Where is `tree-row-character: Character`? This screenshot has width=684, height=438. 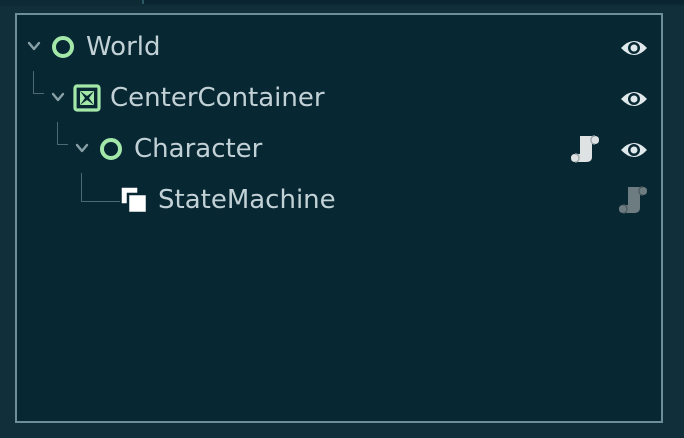
tree-row-character: Character is located at coordinates (339, 149).